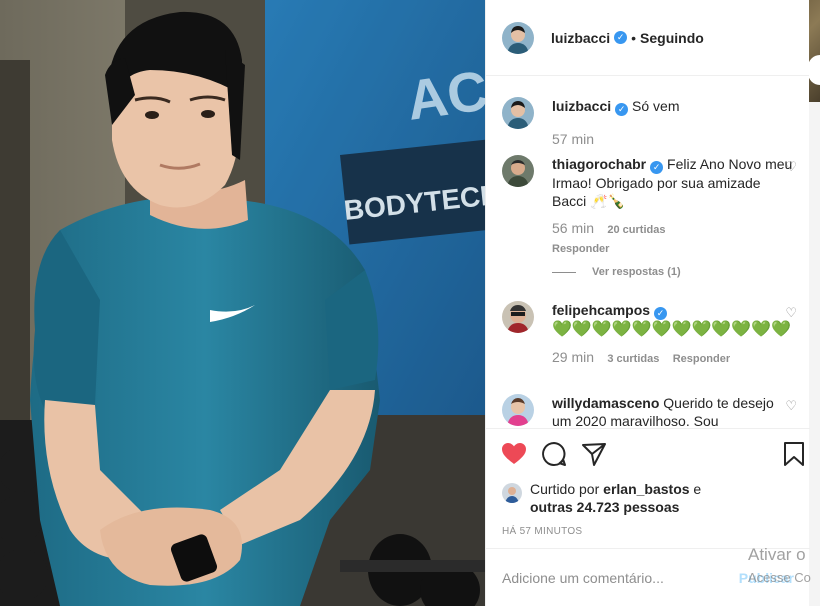  Describe the element at coordinates (779, 566) in the screenshot. I see `windows-activation-watermark: Ativar o Acesse Co` at that location.